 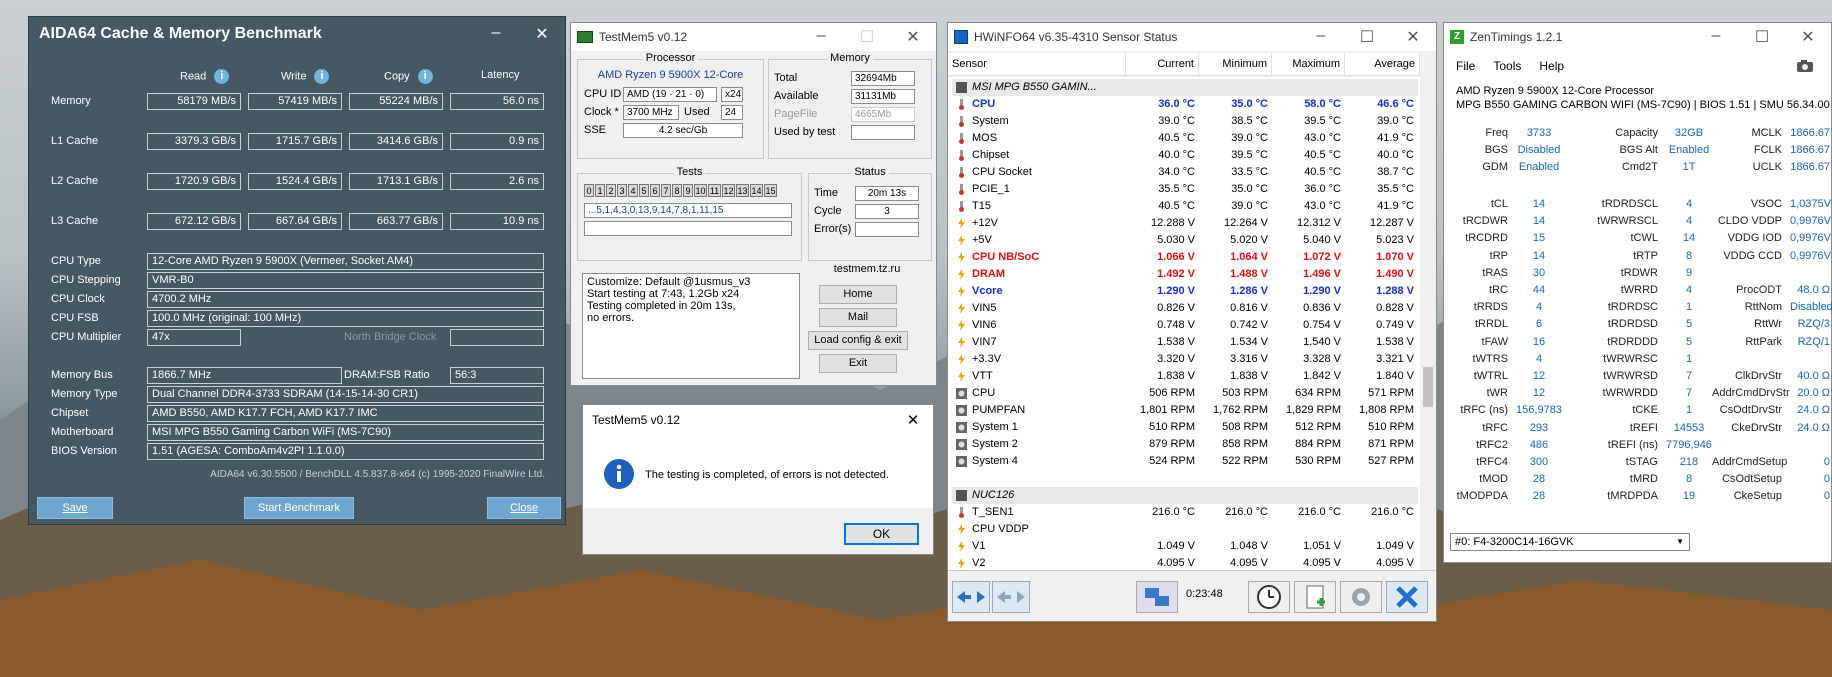 What do you see at coordinates (1185, 393) in the screenshot?
I see `sensor-row: CPU 506 RPM 503 RPM 634 RPM 571 RPM` at bounding box center [1185, 393].